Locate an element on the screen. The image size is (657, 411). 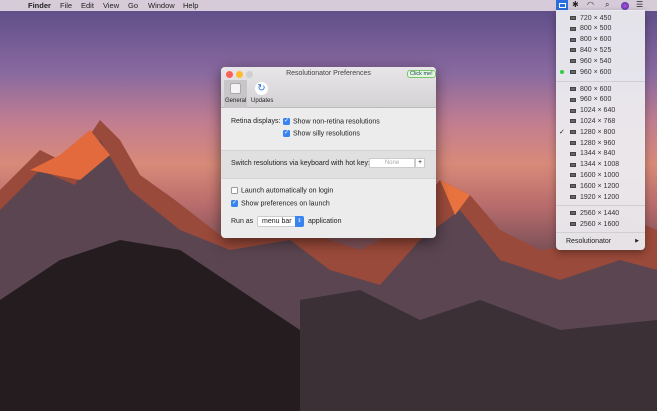
resolution-item: 1280 × 960 is located at coordinates (600, 143).